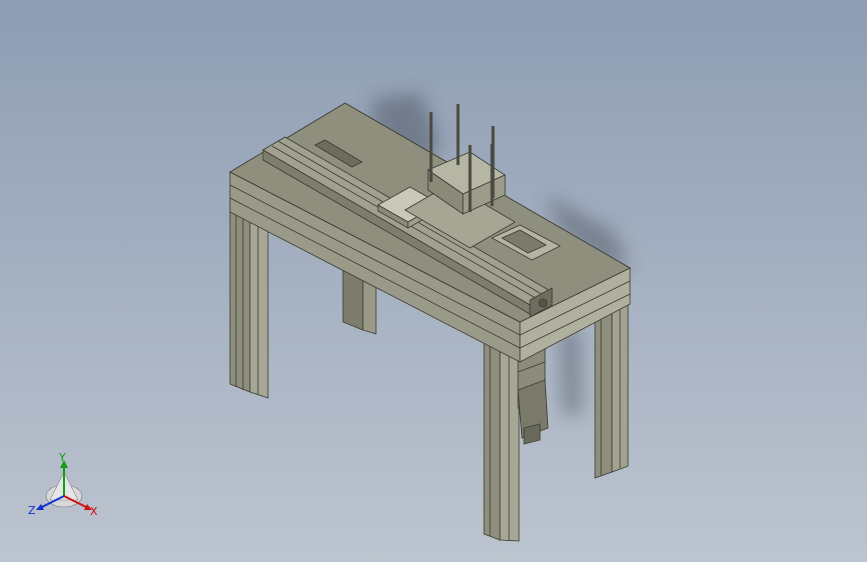  I want to click on x-axis-label: X, so click(94, 511).